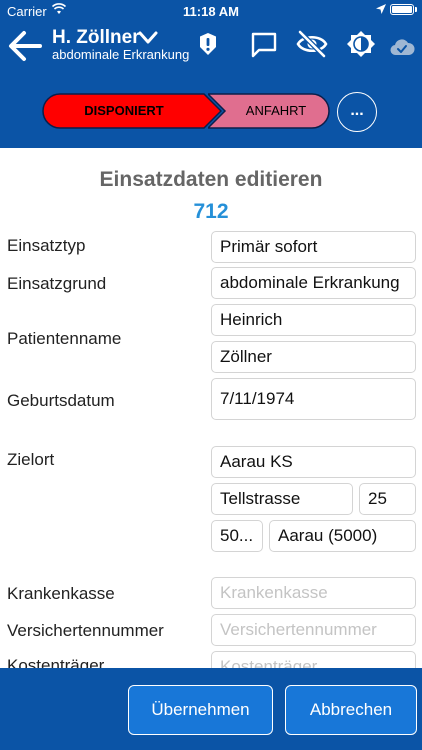 The image size is (422, 750). Describe the element at coordinates (46, 245) in the screenshot. I see `label-einsatztyp: Einsatztyp` at that location.